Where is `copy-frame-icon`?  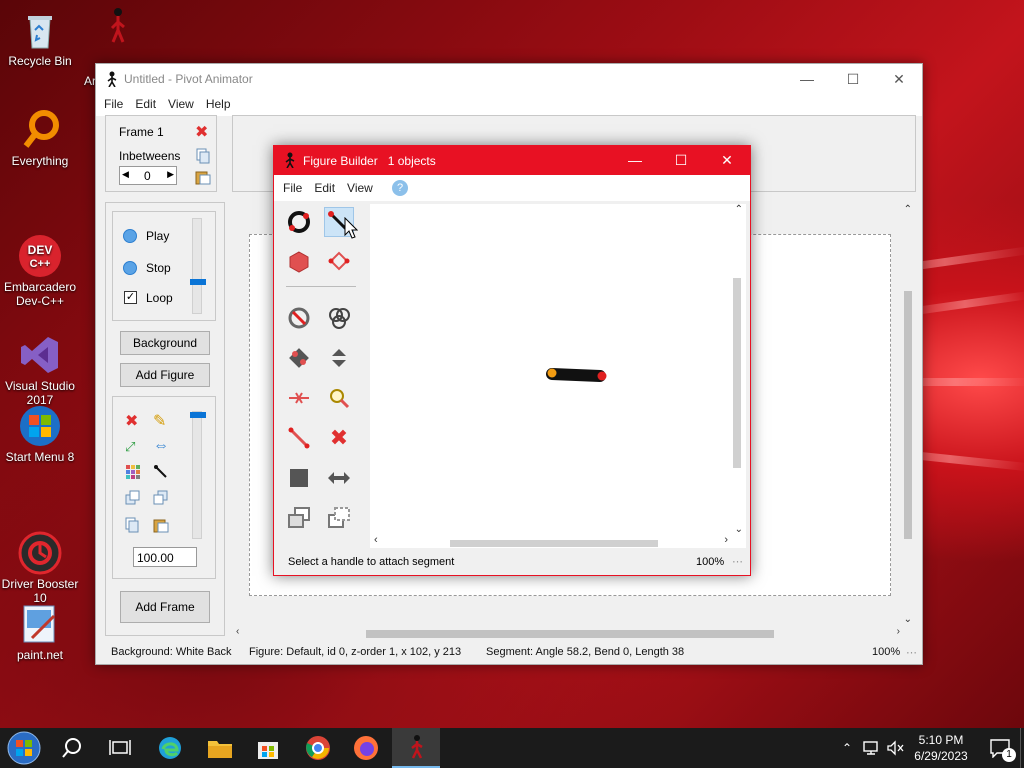 copy-frame-icon is located at coordinates (205, 157).